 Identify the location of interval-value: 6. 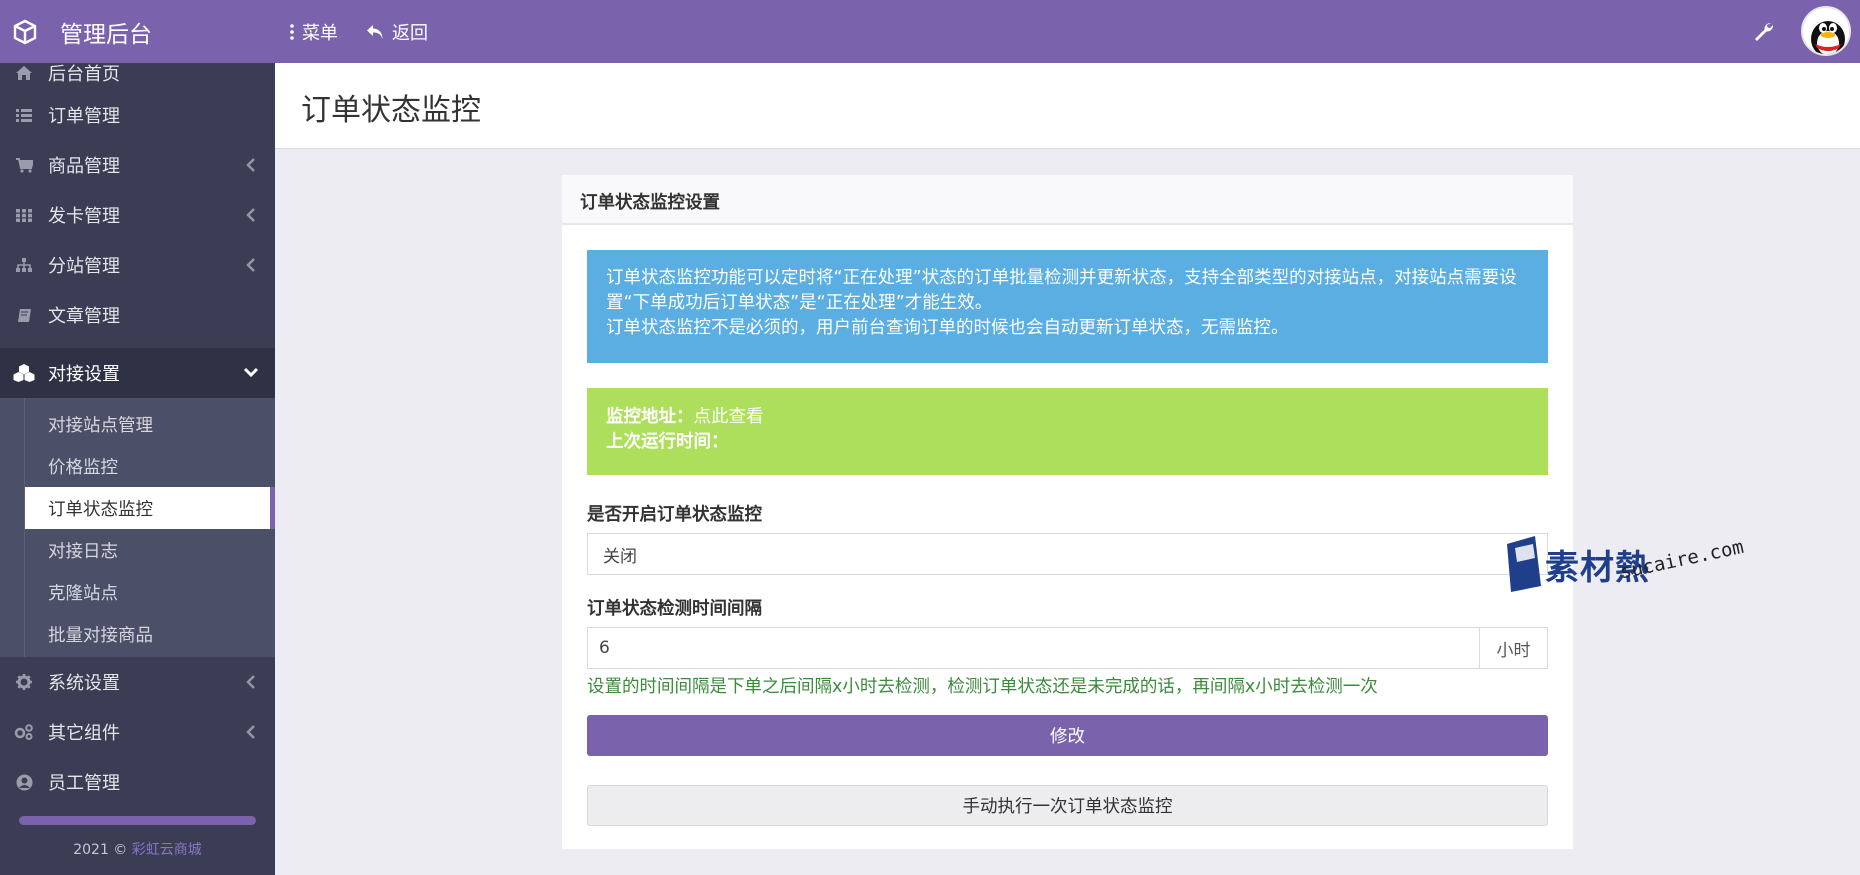
(604, 648).